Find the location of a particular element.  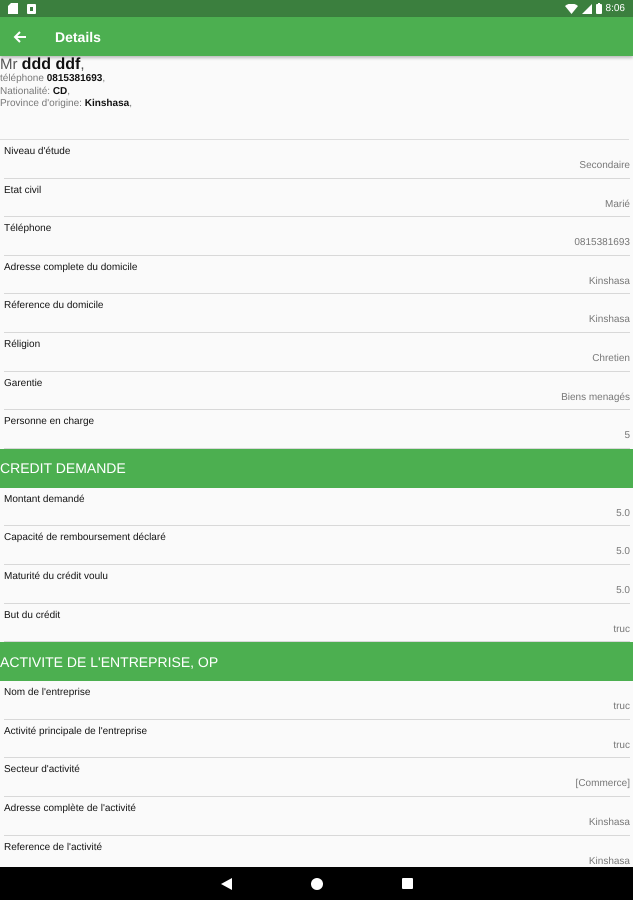

field-label: Réference du domicile is located at coordinates (54, 306).